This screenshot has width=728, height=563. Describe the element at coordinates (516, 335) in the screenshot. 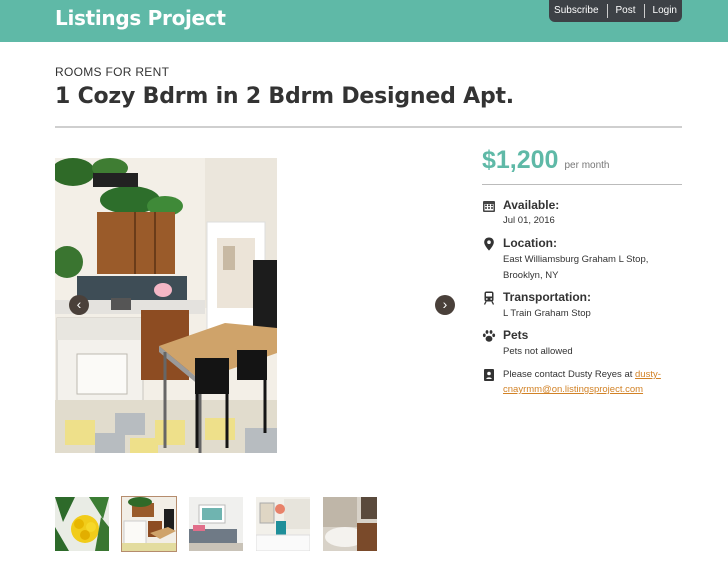

I see `pets-label: Pets` at that location.